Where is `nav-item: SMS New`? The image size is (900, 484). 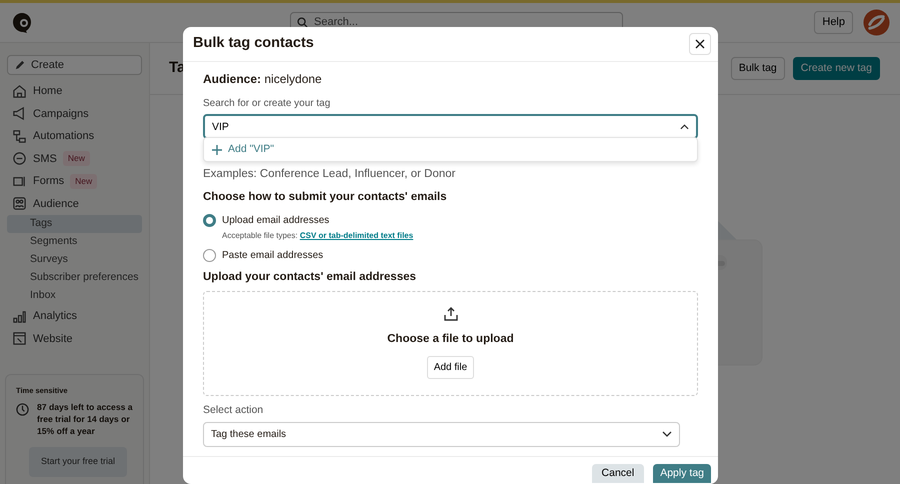 nav-item: SMS New is located at coordinates (74, 159).